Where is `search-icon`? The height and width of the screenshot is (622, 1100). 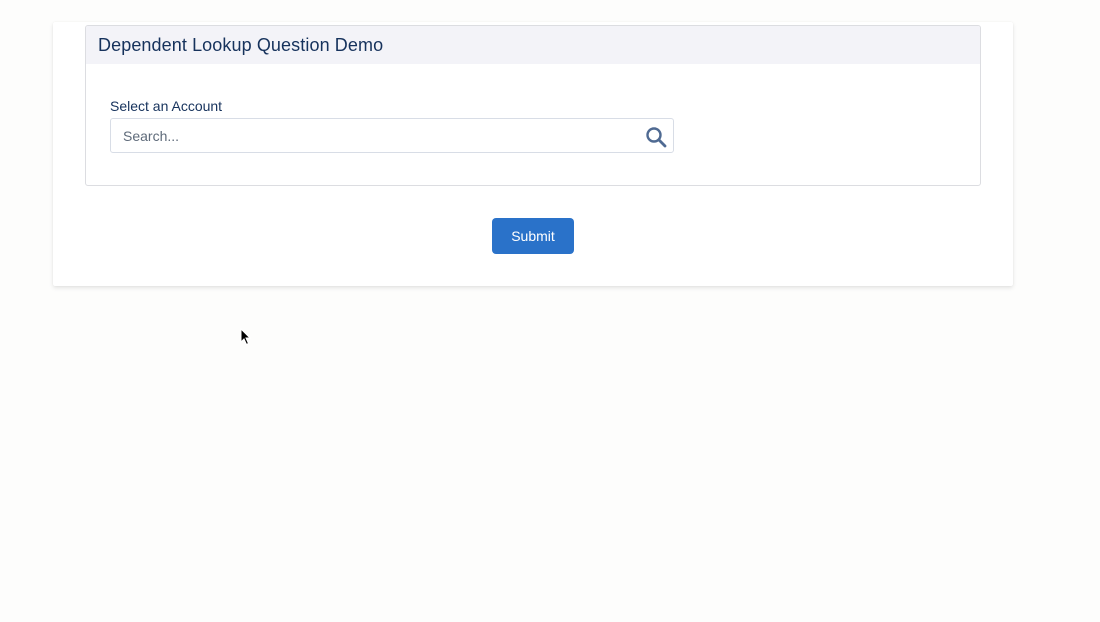 search-icon is located at coordinates (656, 137).